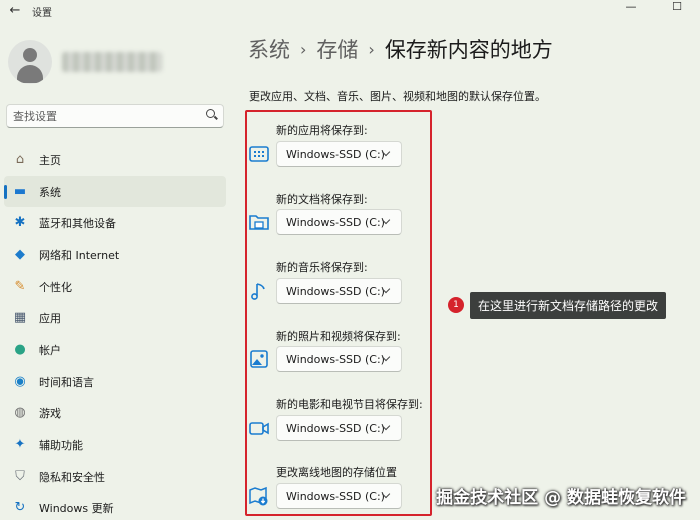 This screenshot has width=700, height=520. Describe the element at coordinates (77, 224) in the screenshot. I see `sidebar-item-label: 蓝牙和其他设备` at that location.